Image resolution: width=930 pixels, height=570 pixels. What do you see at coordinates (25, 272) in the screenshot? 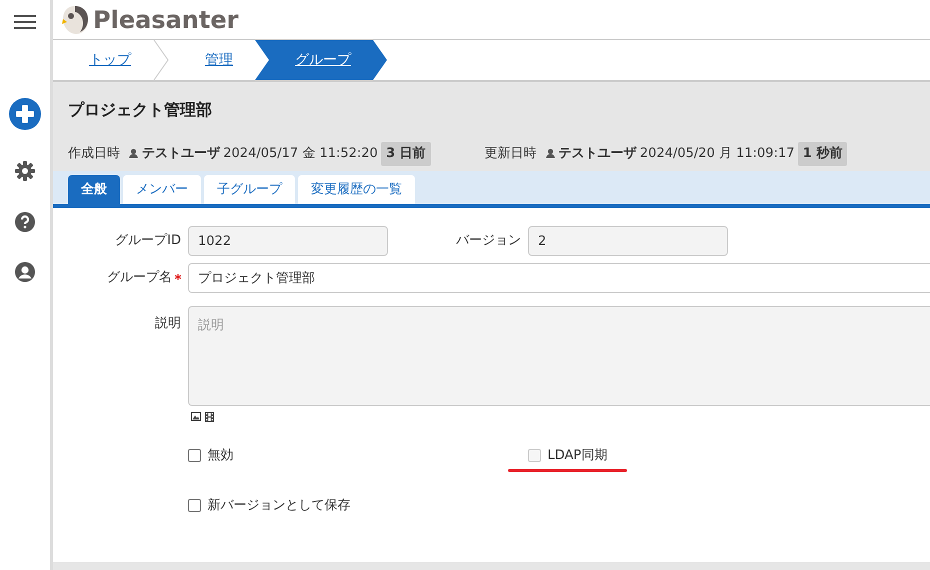
I see `user-icon` at bounding box center [25, 272].